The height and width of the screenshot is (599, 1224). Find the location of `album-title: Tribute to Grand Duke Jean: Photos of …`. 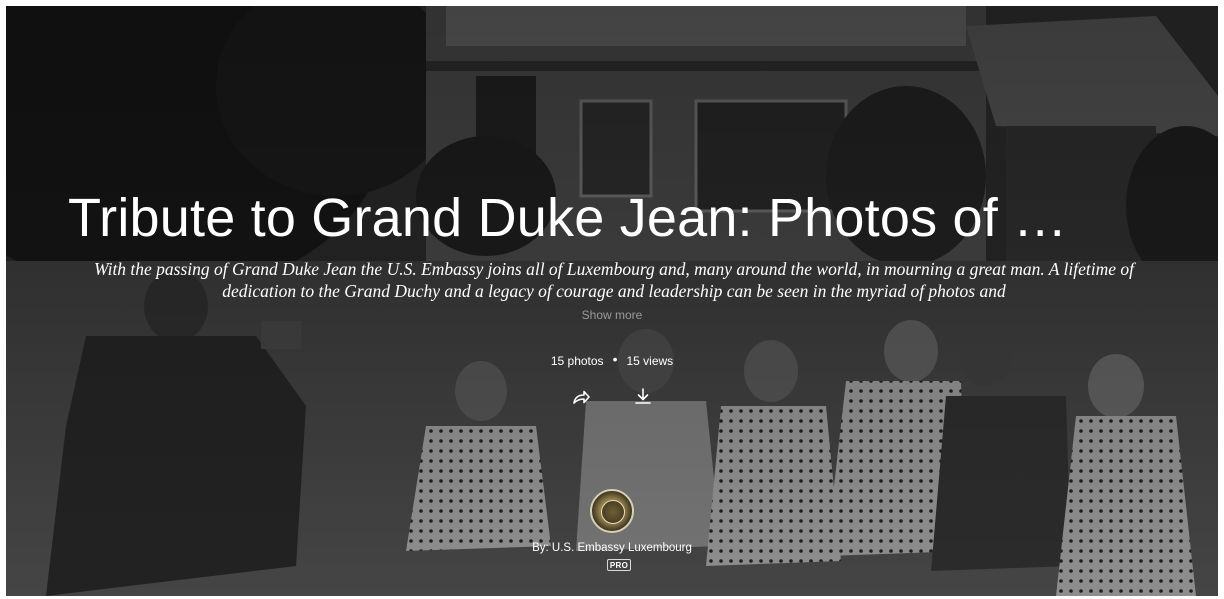

album-title: Tribute to Grand Duke Jean: Photos of … is located at coordinates (568, 218).